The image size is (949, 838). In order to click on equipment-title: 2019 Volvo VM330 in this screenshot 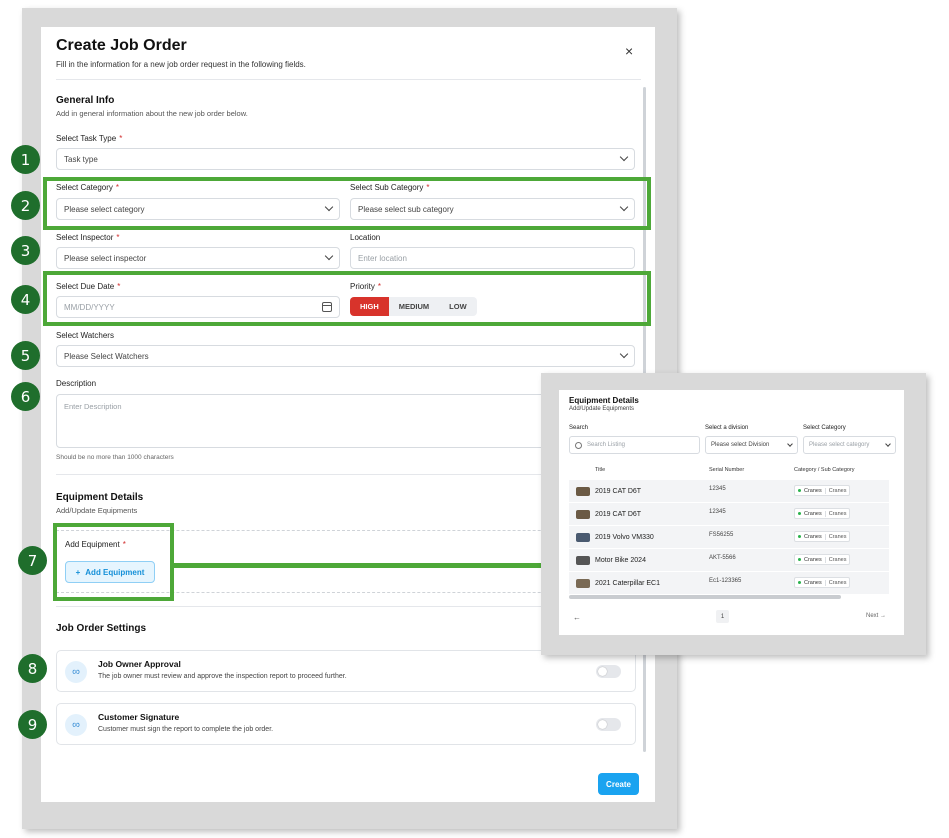, I will do `click(624, 537)`.